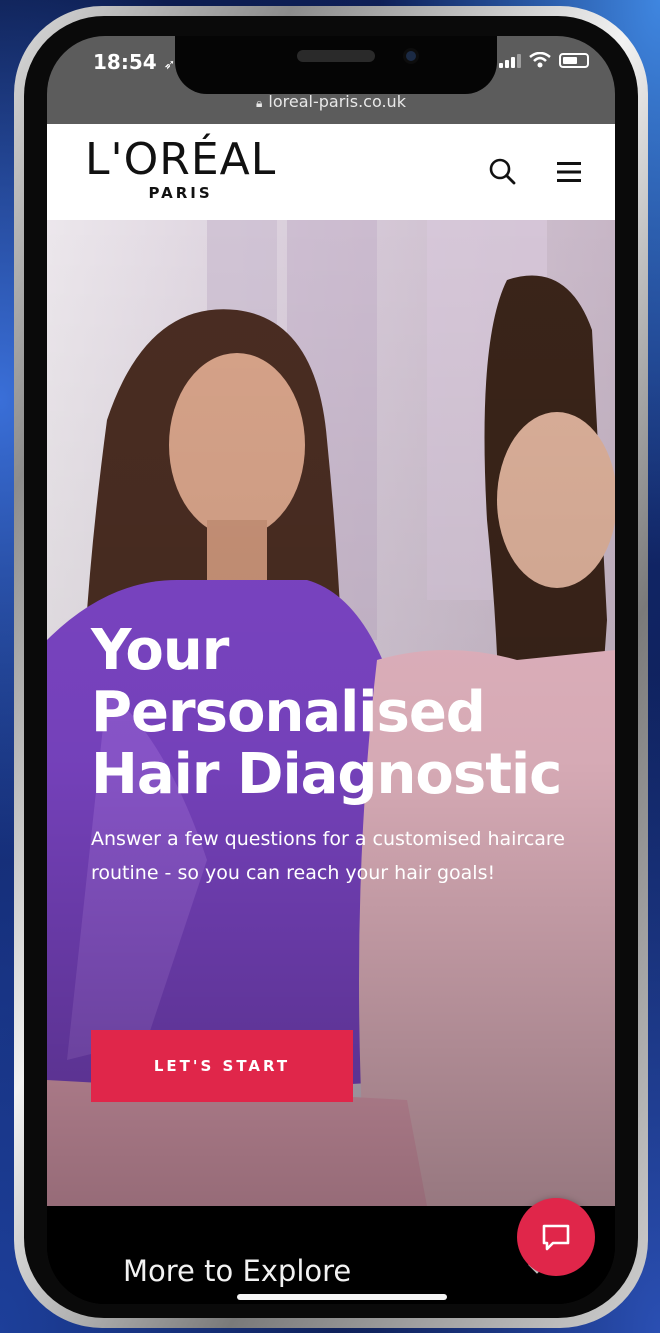  What do you see at coordinates (540, 60) in the screenshot?
I see `wifi-icon` at bounding box center [540, 60].